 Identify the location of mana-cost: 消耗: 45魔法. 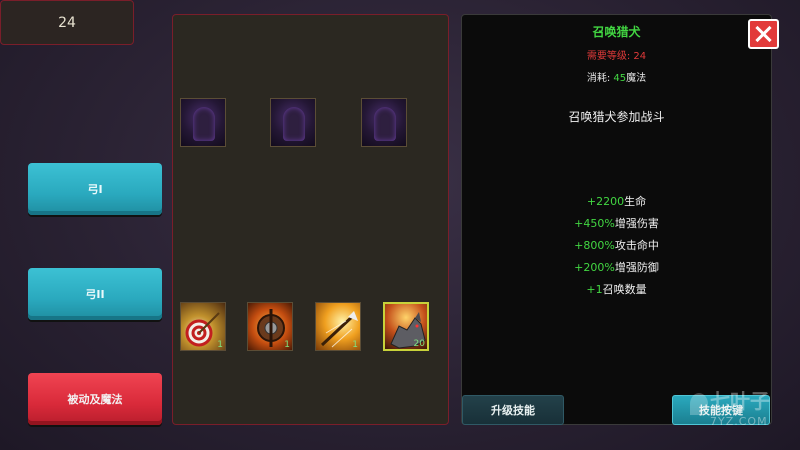
(616, 76).